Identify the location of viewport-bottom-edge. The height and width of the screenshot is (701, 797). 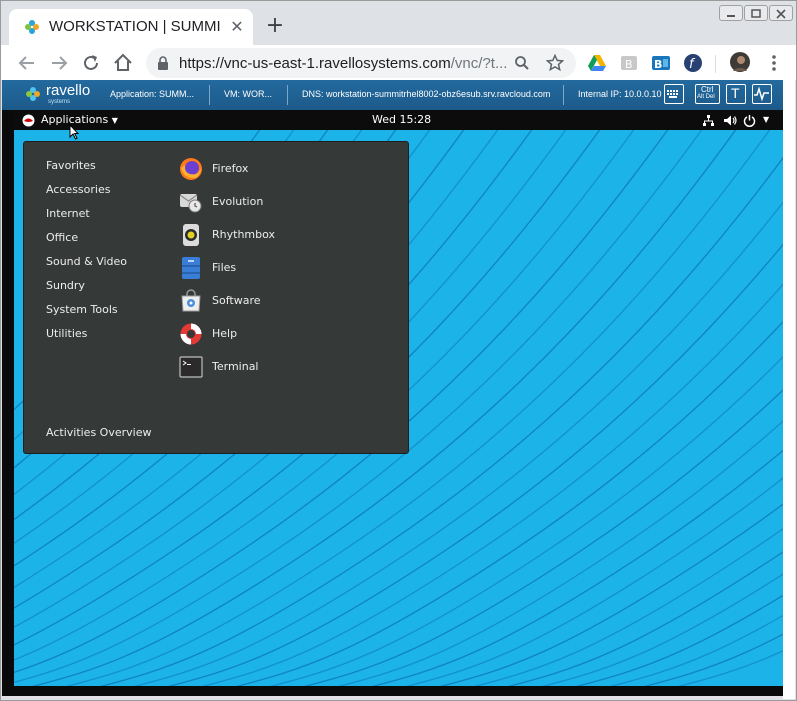
(392, 691).